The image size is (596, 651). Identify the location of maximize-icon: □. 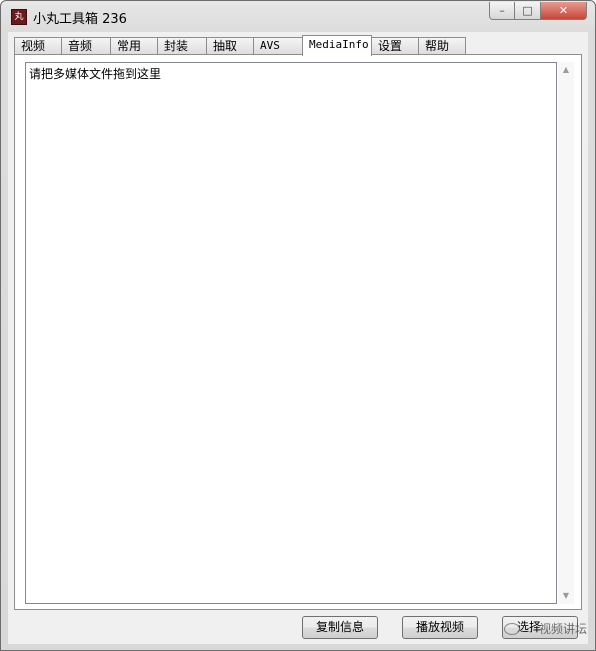
(527, 10).